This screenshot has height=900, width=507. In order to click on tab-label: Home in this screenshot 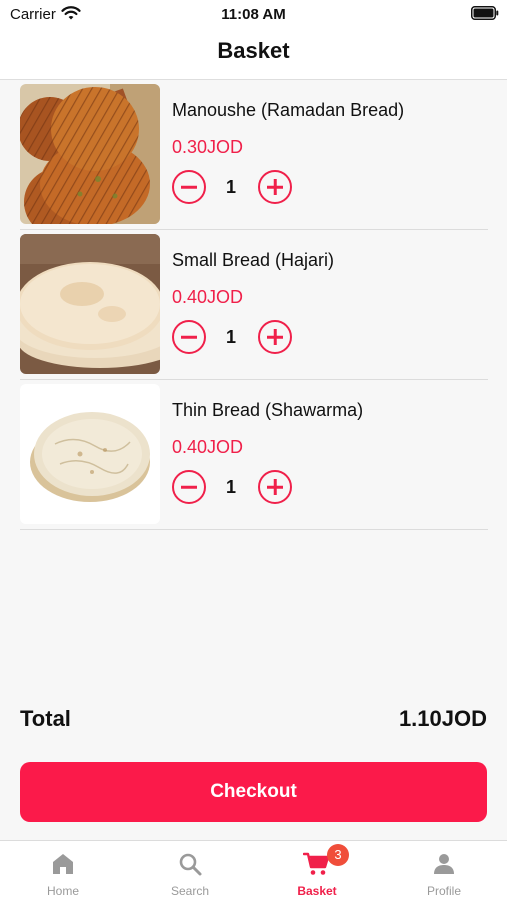, I will do `click(62, 891)`.